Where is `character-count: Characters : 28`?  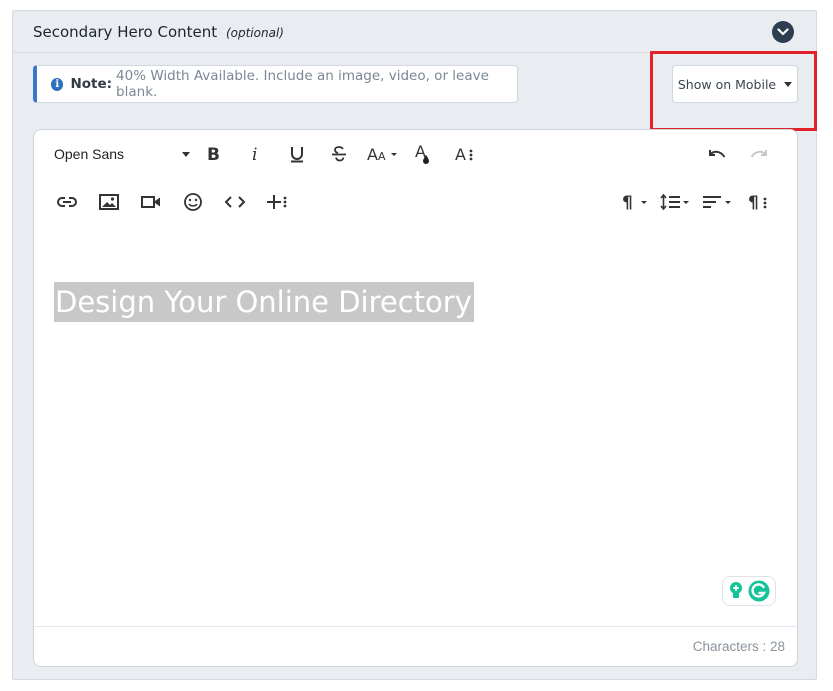
character-count: Characters : 28 is located at coordinates (738, 646).